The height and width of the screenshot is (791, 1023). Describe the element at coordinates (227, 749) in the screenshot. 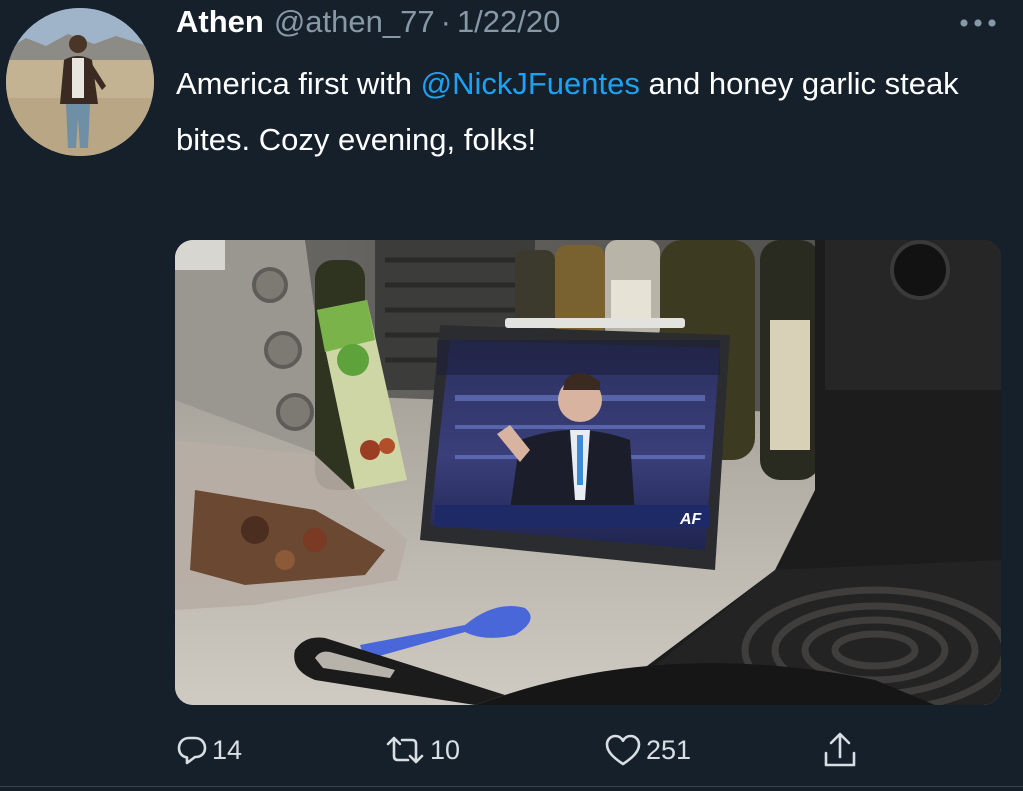

I see `reply-count: 14` at that location.